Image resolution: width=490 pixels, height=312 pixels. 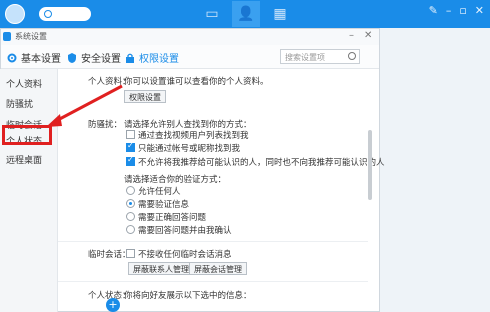 I want to click on sidebar-item-profile: 个人资料, so click(x=24, y=83).